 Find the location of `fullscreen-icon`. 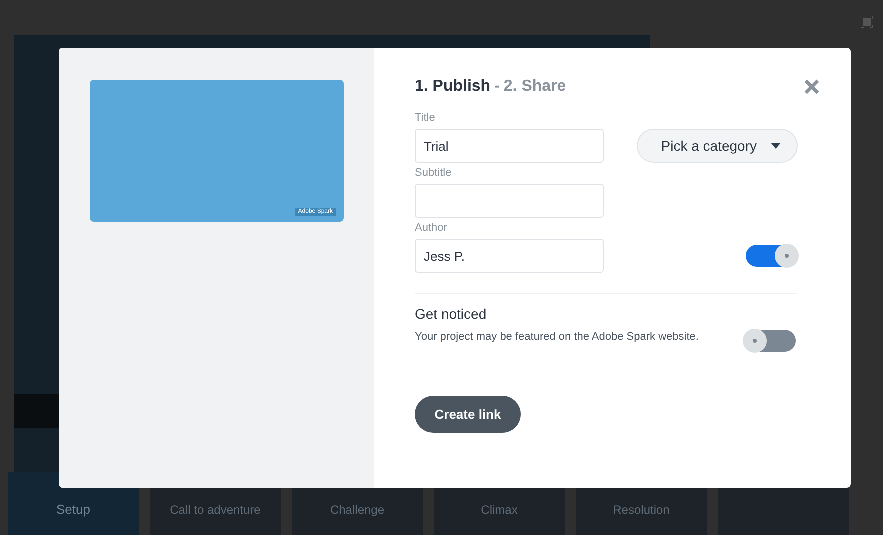

fullscreen-icon is located at coordinates (867, 22).